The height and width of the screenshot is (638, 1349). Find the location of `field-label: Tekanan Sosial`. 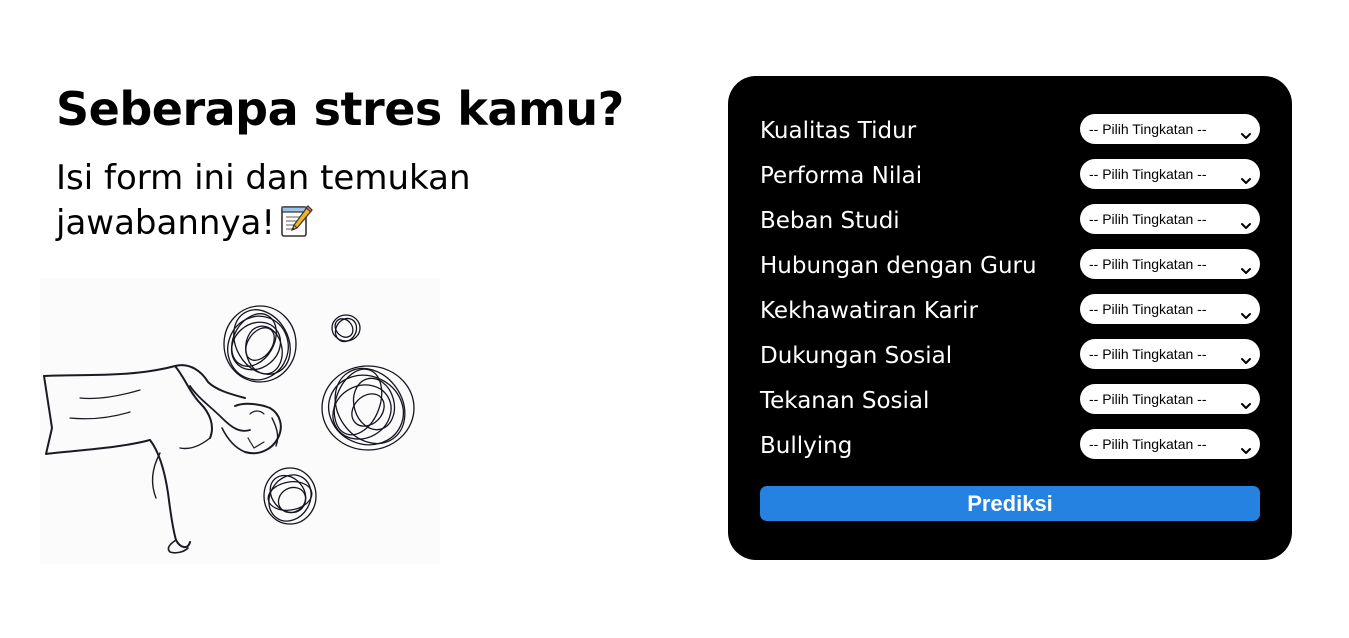

field-label: Tekanan Sosial is located at coordinates (845, 401).